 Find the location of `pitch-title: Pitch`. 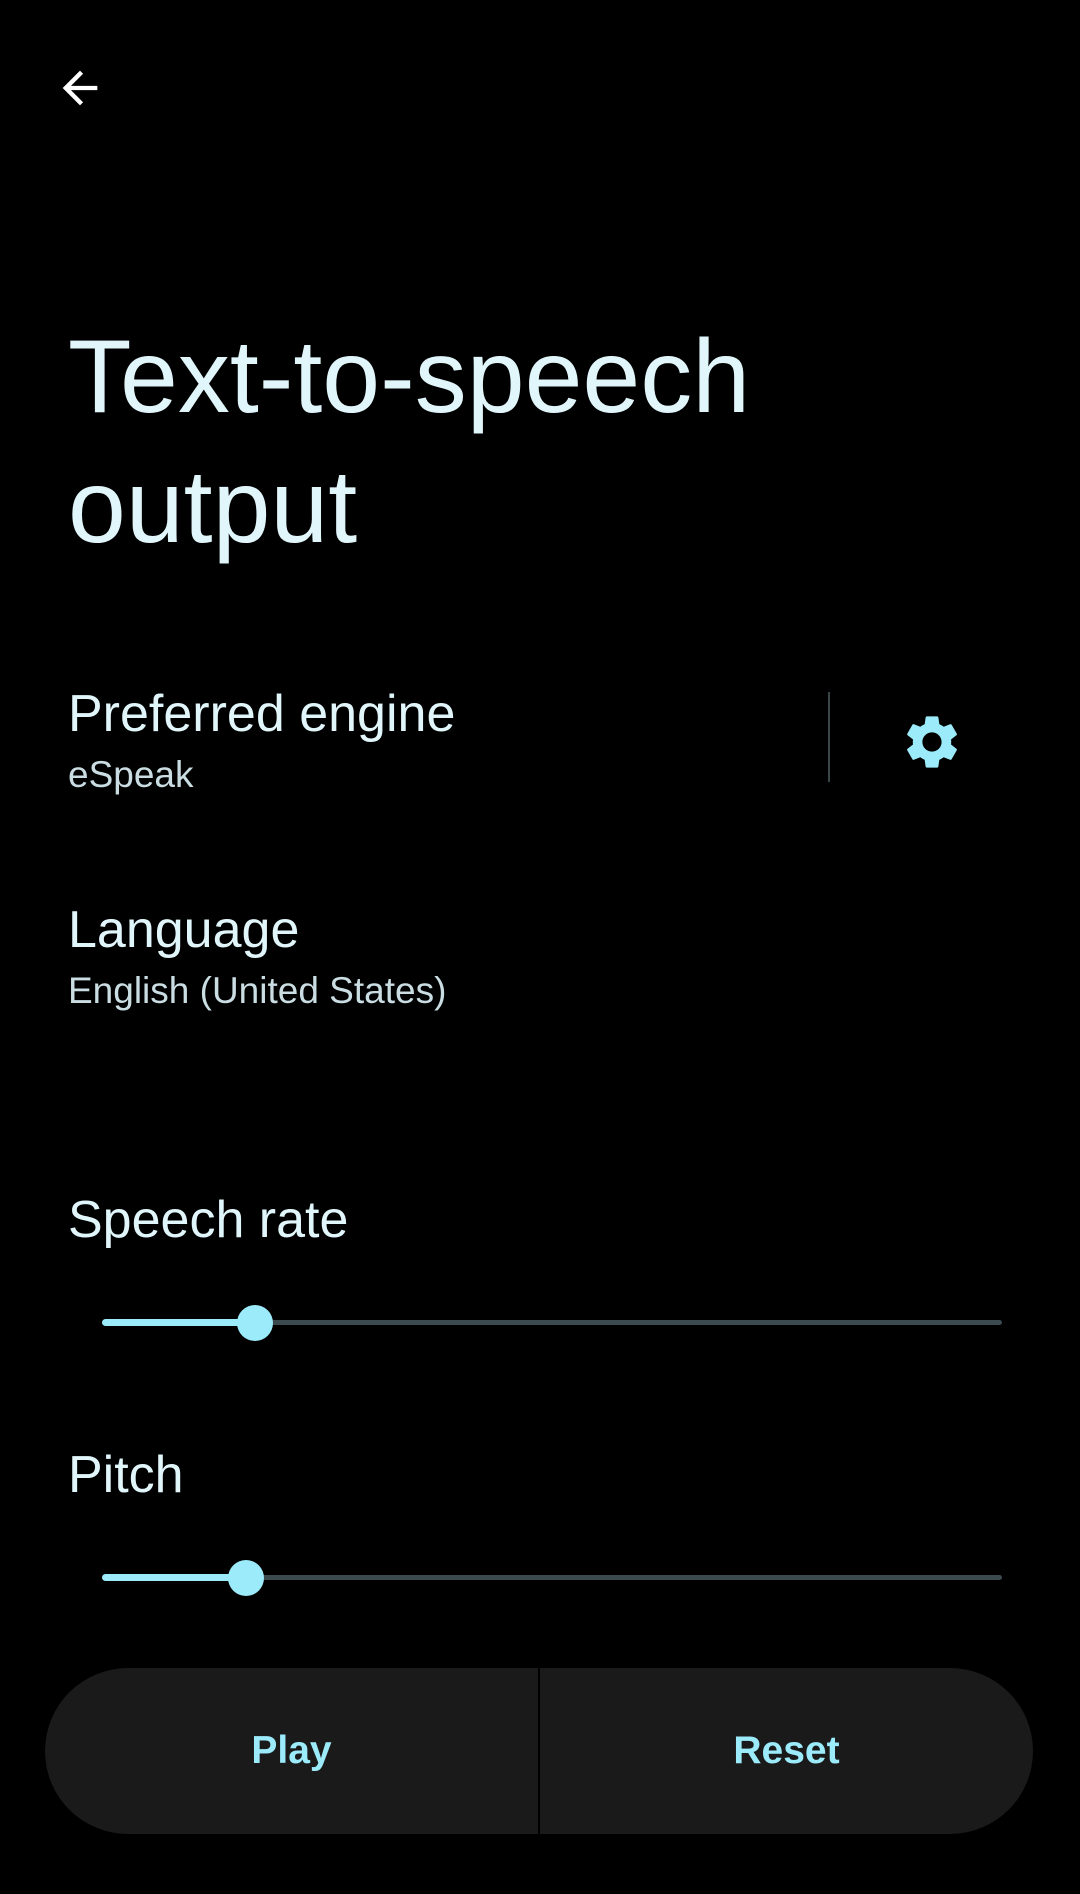

pitch-title: Pitch is located at coordinates (126, 1475).